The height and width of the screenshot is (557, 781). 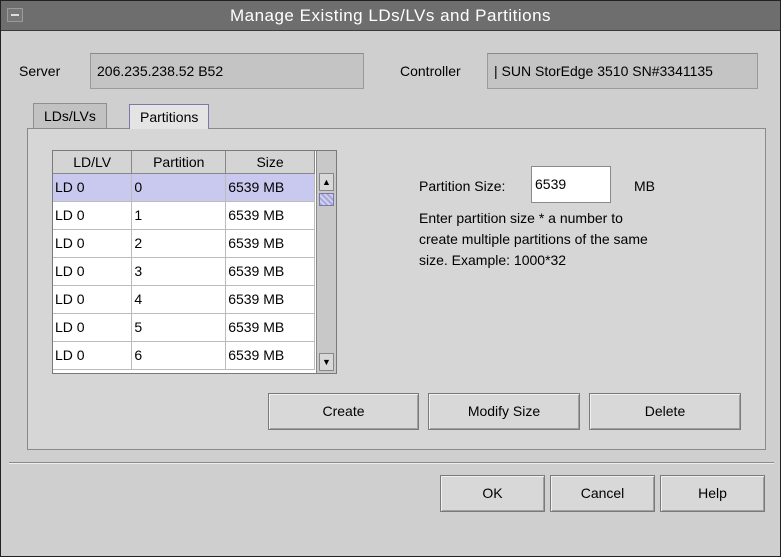 I want to click on window-title: Manage Existing LDs/LVs and Partitions, so click(x=390, y=15).